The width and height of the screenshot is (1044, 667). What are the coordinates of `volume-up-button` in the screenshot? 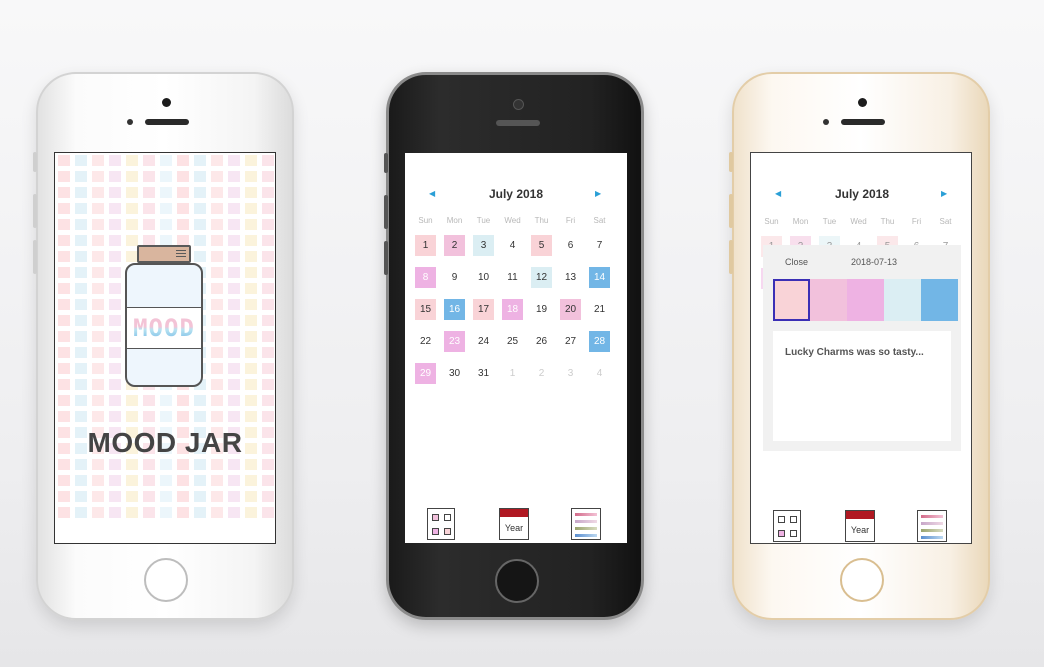 It's located at (386, 212).